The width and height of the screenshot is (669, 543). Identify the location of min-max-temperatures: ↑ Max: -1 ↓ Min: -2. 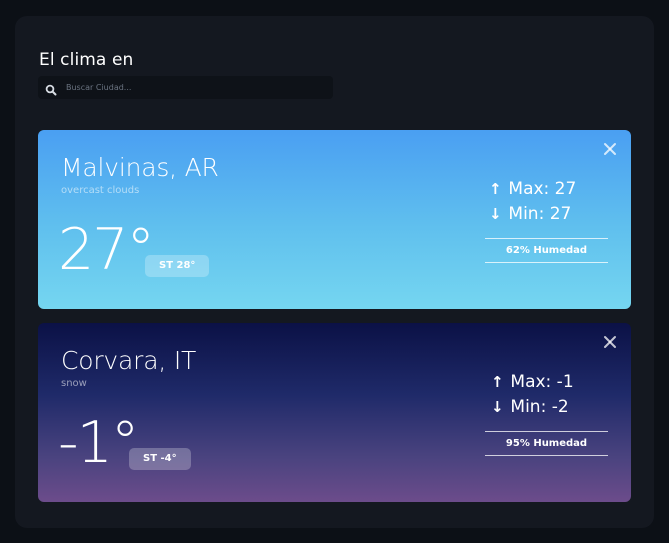
(541, 395).